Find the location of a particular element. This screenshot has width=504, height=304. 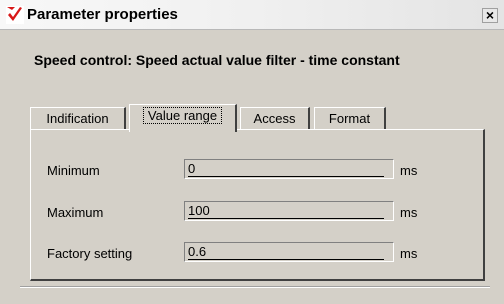

tab-label: Access is located at coordinates (274, 118).